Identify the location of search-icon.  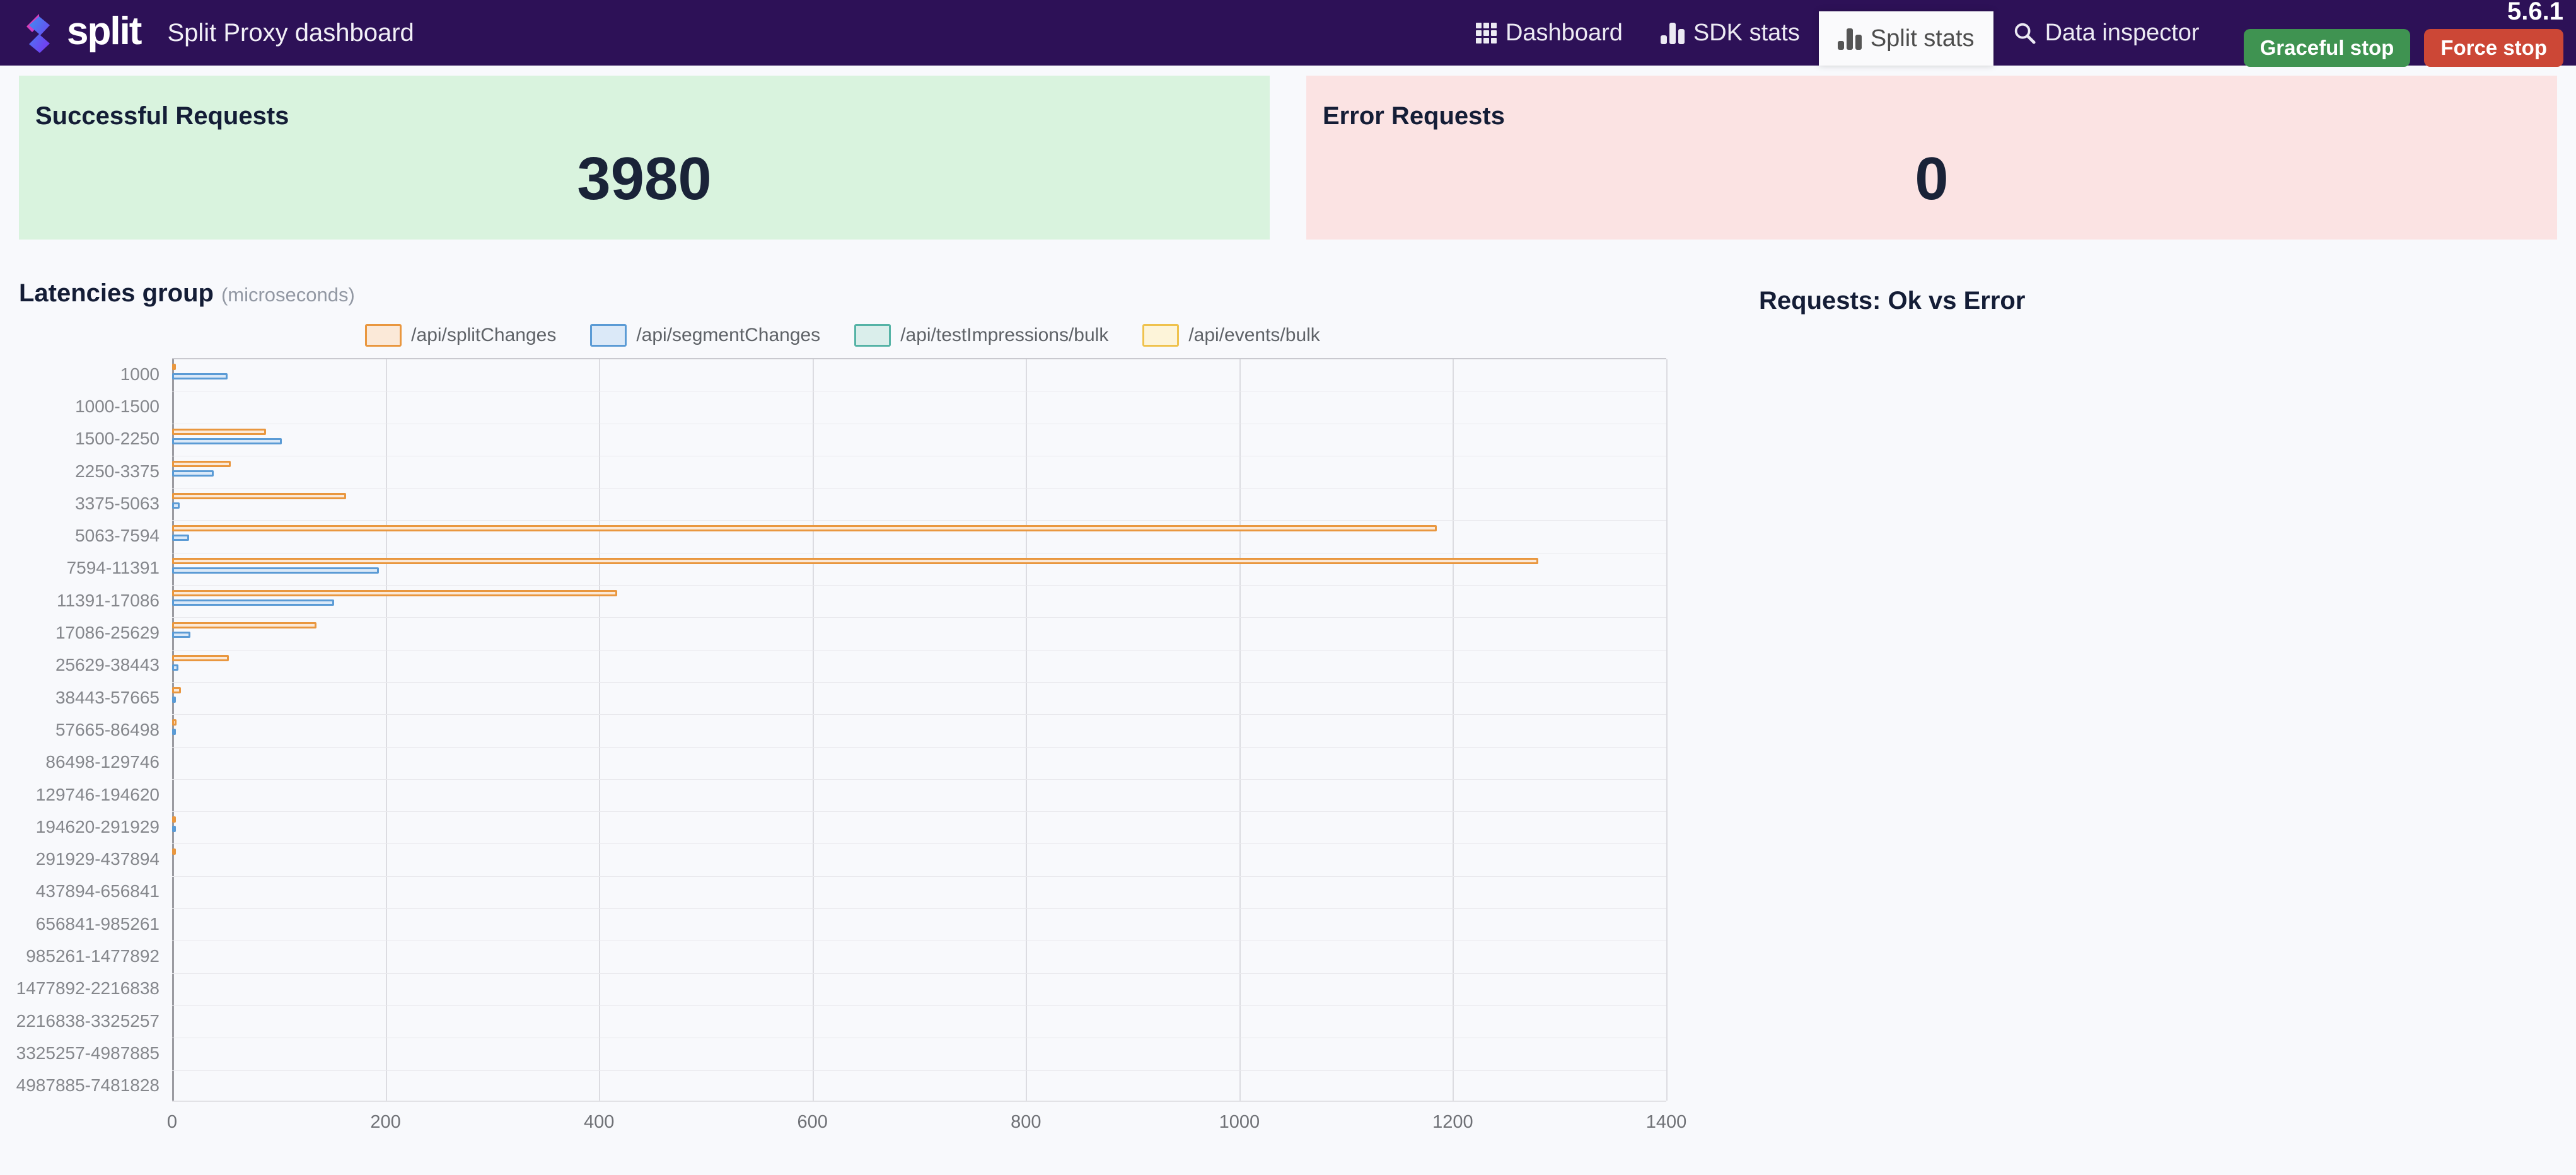
(2025, 33).